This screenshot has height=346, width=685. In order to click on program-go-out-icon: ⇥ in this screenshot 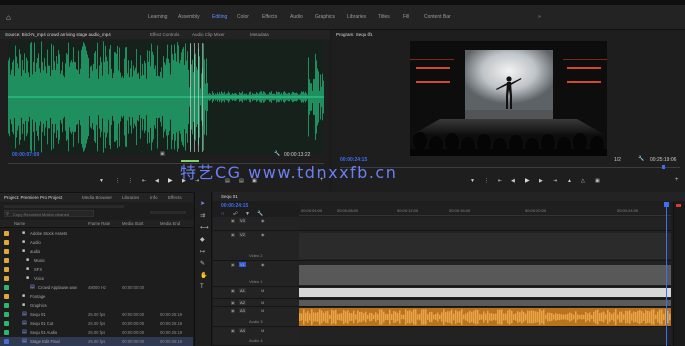, I will do `click(555, 181)`.